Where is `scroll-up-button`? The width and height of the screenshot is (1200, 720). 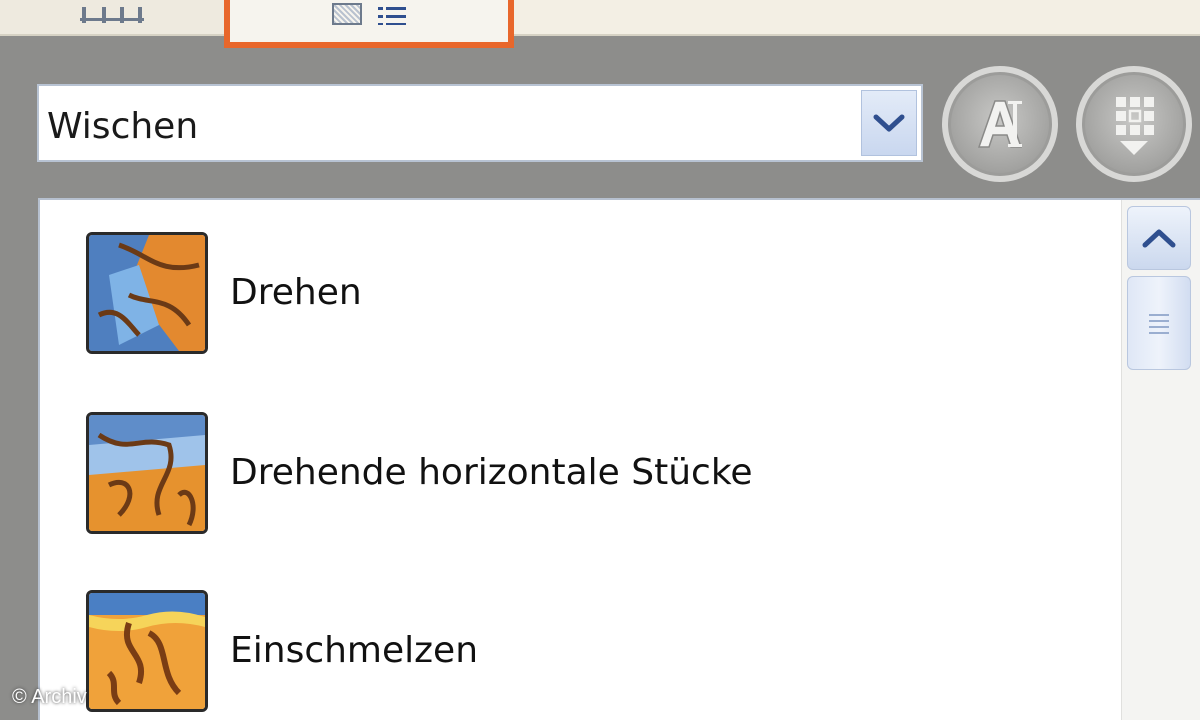
scroll-up-button is located at coordinates (1159, 238).